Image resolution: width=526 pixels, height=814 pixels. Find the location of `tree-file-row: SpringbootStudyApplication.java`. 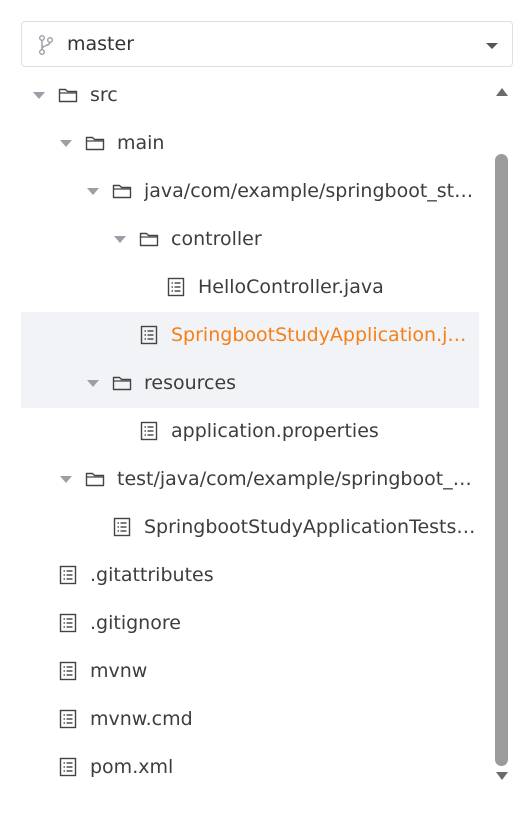

tree-file-row: SpringbootStudyApplication.java is located at coordinates (250, 336).